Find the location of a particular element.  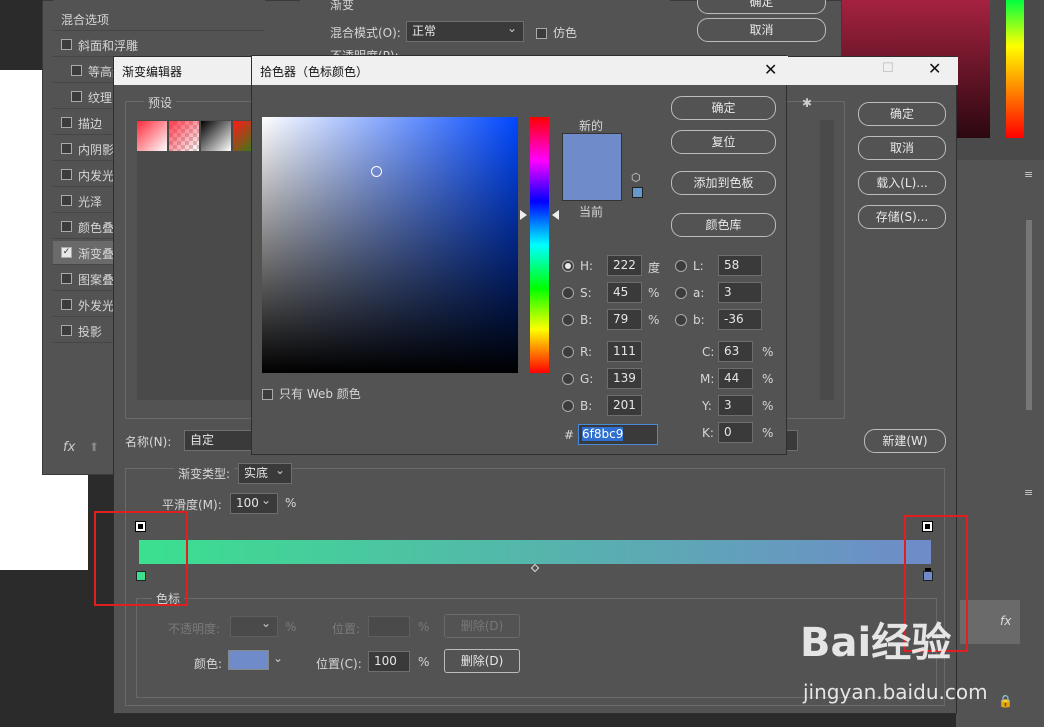

stop-color-swatch is located at coordinates (248, 660).